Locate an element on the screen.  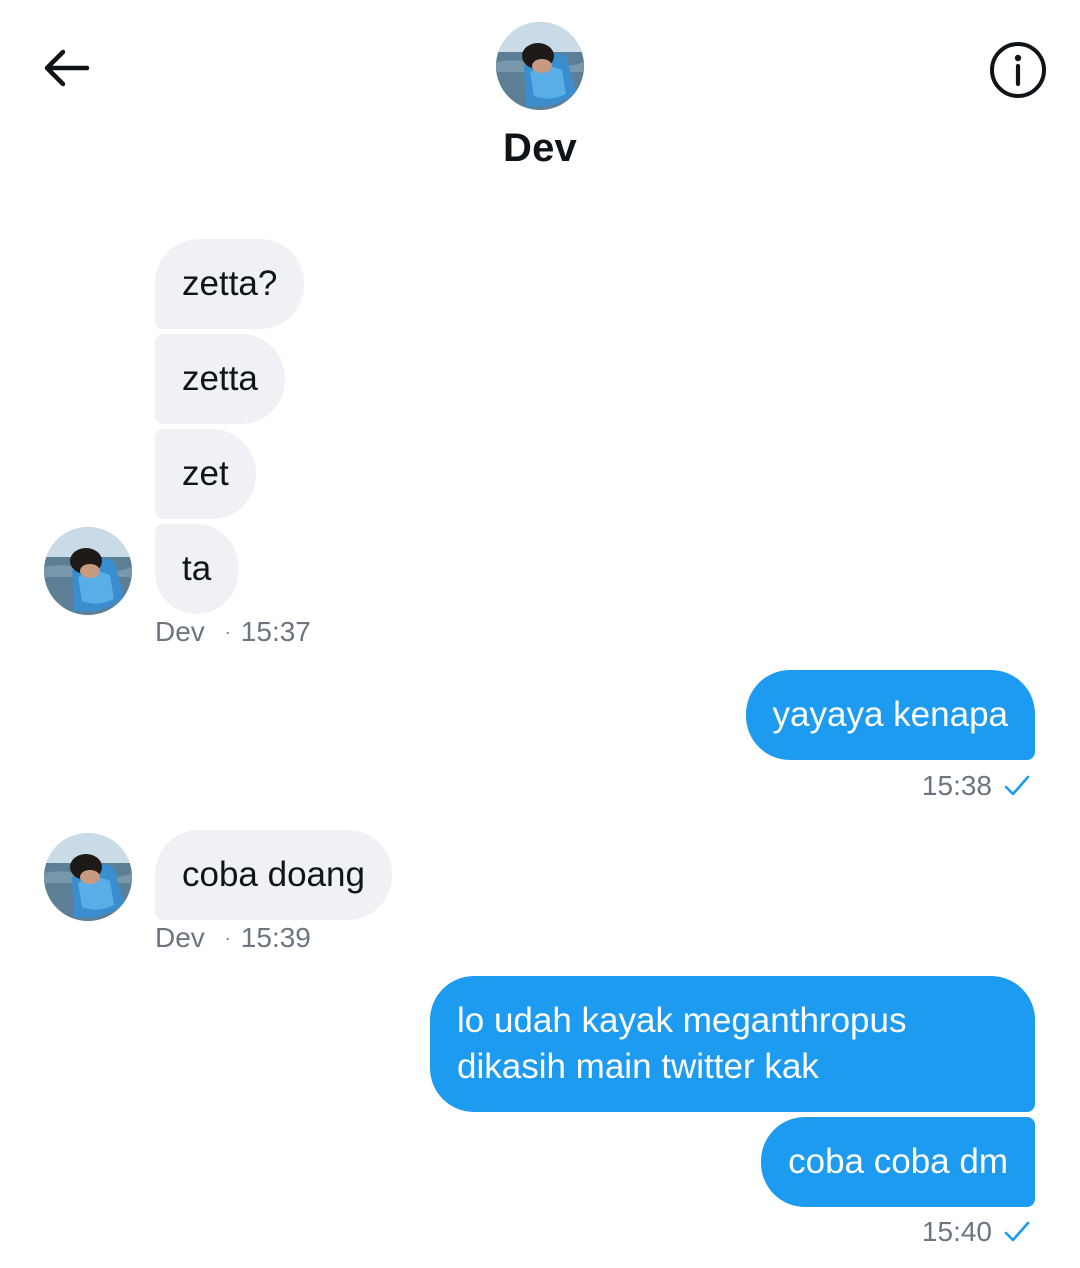
message-timestamp: 15:40 is located at coordinates (956, 1231).